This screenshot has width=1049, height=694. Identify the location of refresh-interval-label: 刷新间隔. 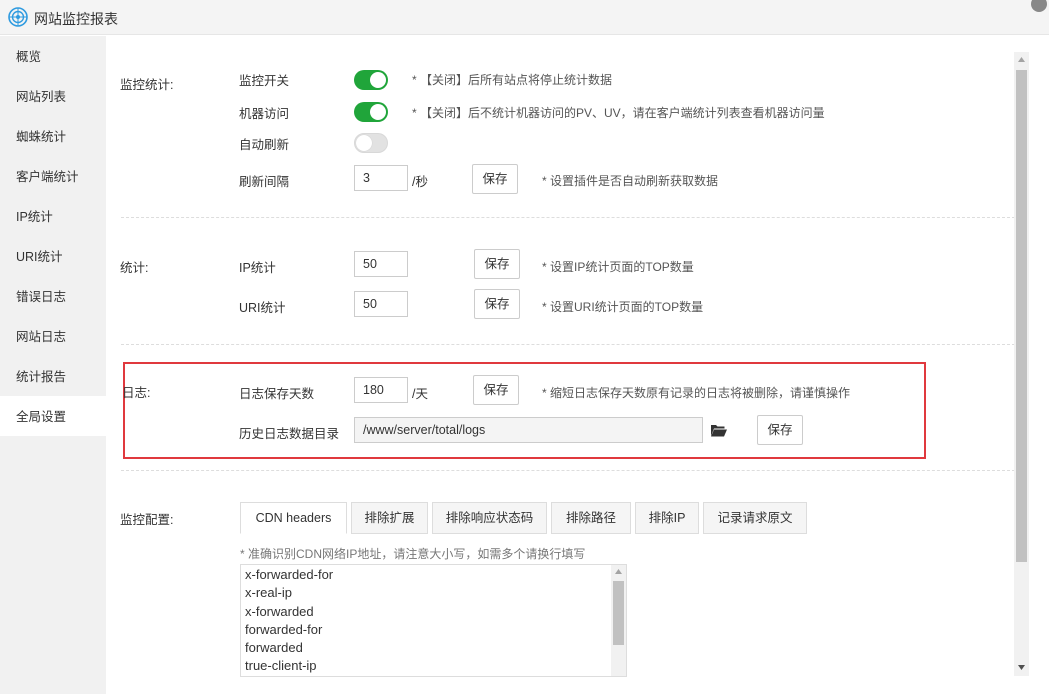
(264, 182).